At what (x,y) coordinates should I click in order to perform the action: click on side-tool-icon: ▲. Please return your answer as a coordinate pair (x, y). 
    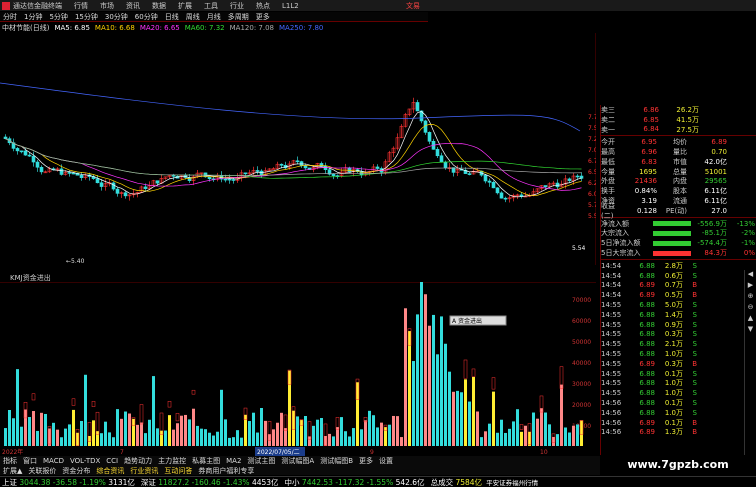
    Looking at the image, I should click on (750, 319).